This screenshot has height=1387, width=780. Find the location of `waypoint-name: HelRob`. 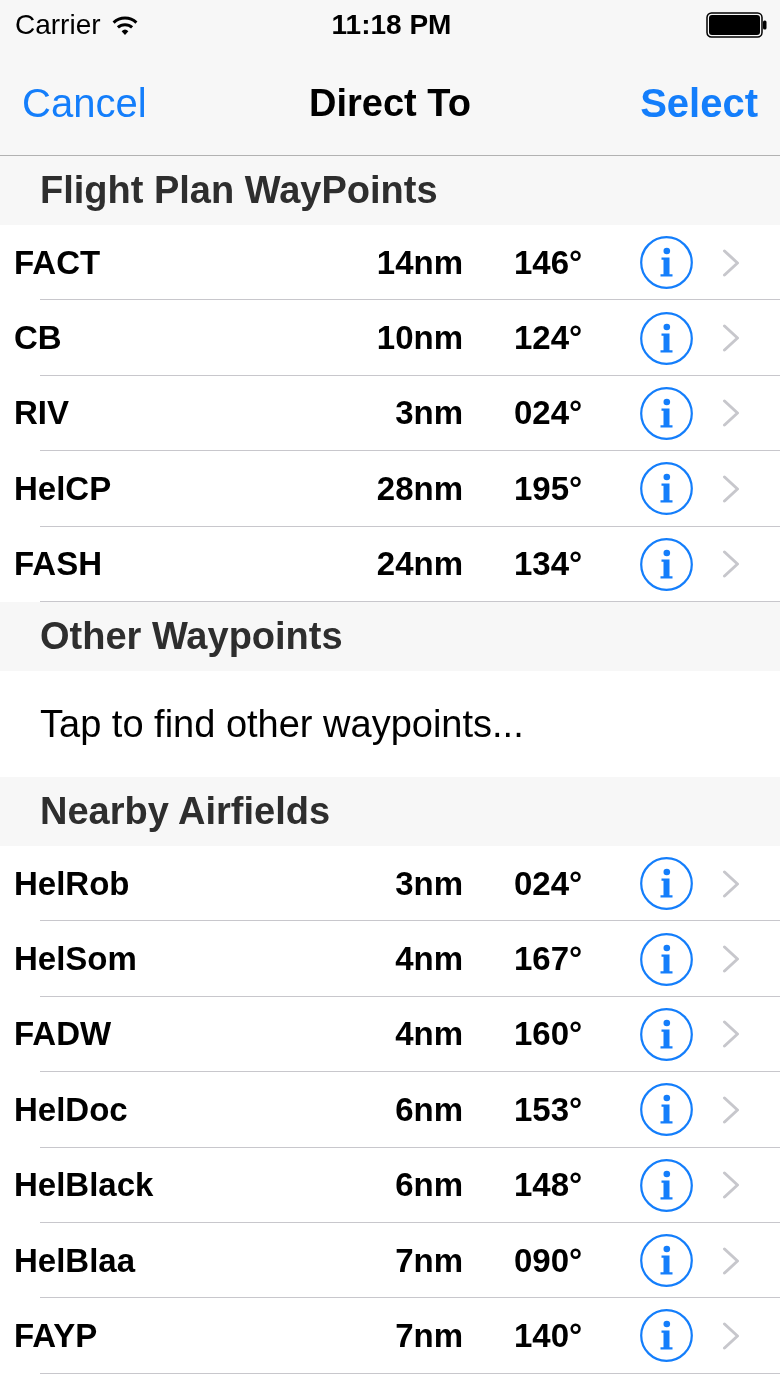

waypoint-name: HelRob is located at coordinates (72, 883).